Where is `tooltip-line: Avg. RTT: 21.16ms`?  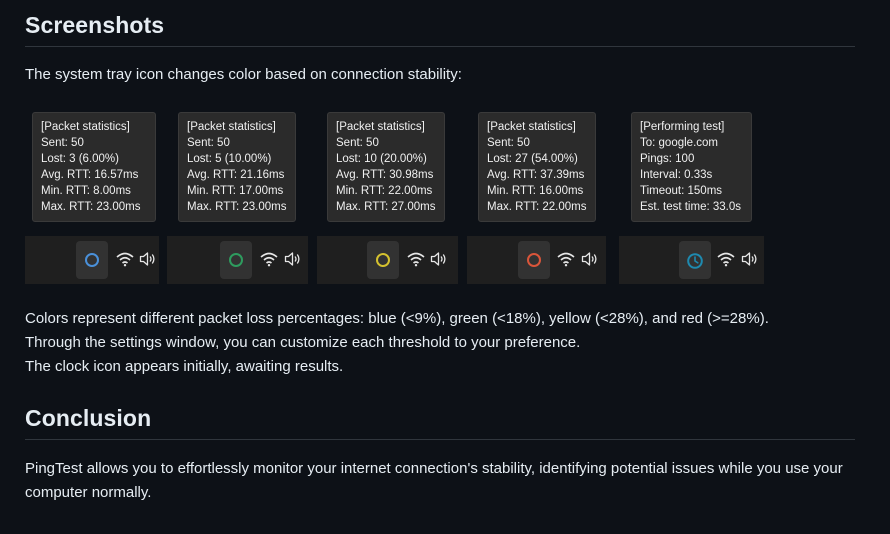 tooltip-line: Avg. RTT: 21.16ms is located at coordinates (236, 175).